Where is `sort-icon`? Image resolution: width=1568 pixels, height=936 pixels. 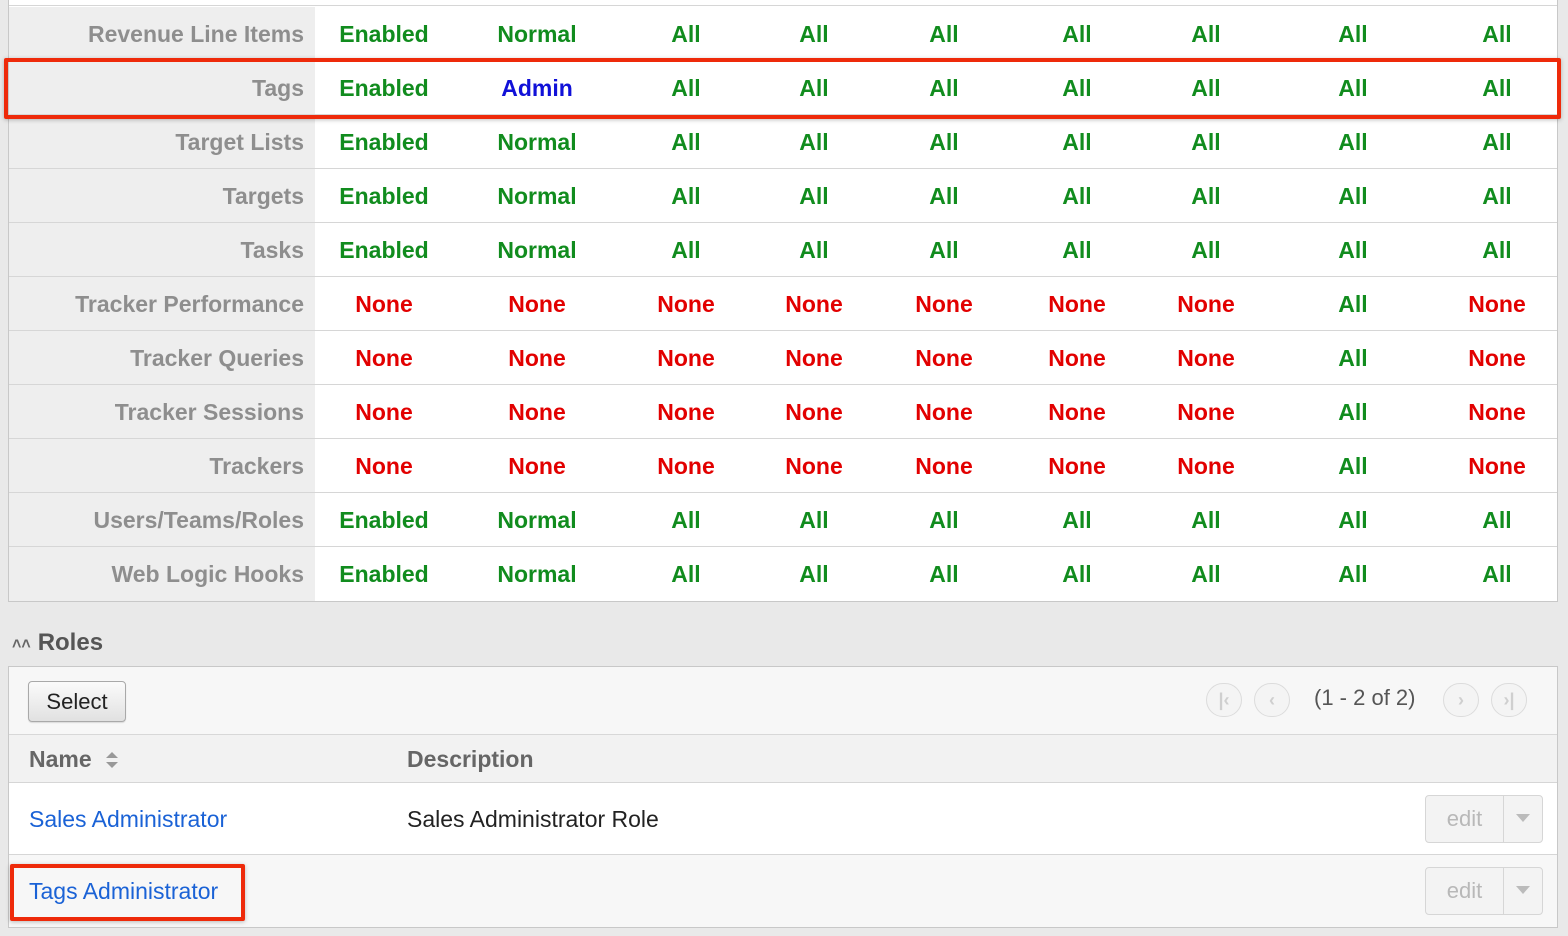 sort-icon is located at coordinates (112, 760).